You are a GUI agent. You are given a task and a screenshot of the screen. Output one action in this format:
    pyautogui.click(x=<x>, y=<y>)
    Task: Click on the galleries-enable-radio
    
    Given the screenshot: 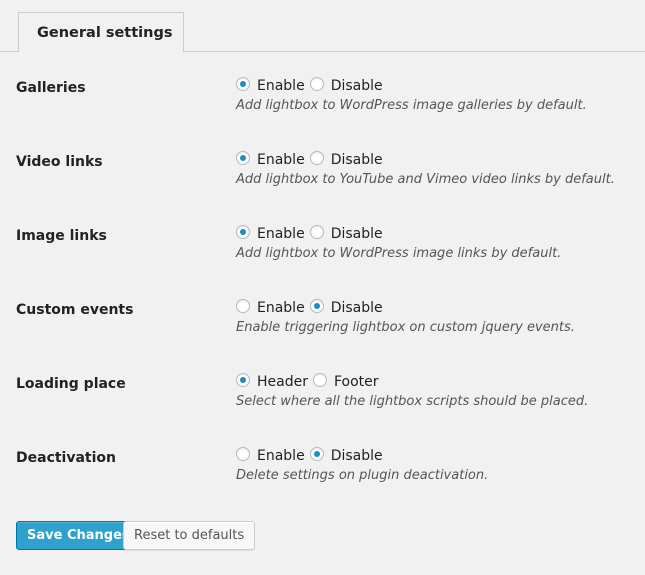 What is the action you would take?
    pyautogui.click(x=243, y=83)
    